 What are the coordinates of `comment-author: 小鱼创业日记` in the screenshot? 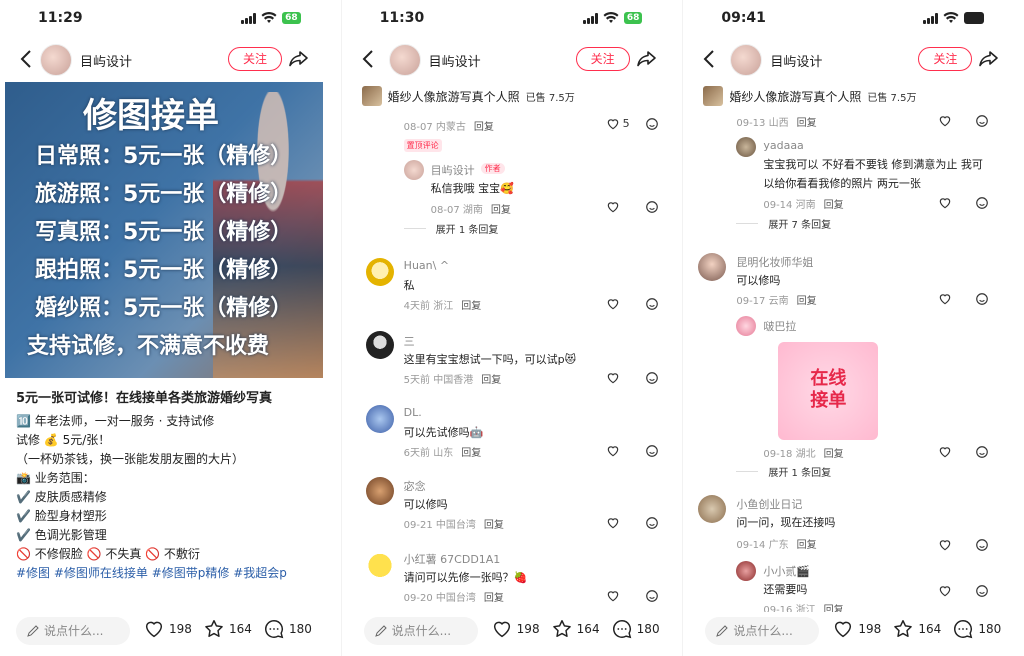 It's located at (769, 504).